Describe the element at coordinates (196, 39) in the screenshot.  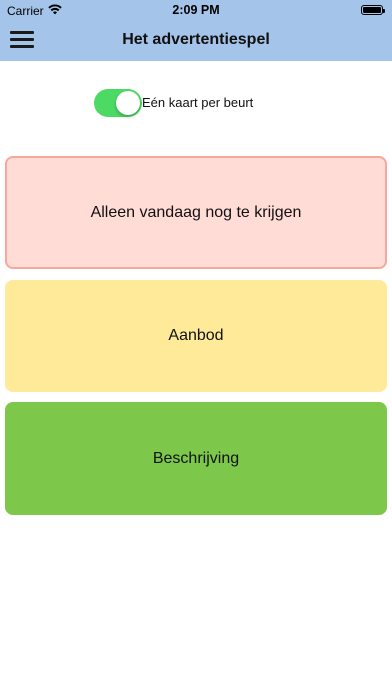
I see `page-title: Het advertentiespel` at that location.